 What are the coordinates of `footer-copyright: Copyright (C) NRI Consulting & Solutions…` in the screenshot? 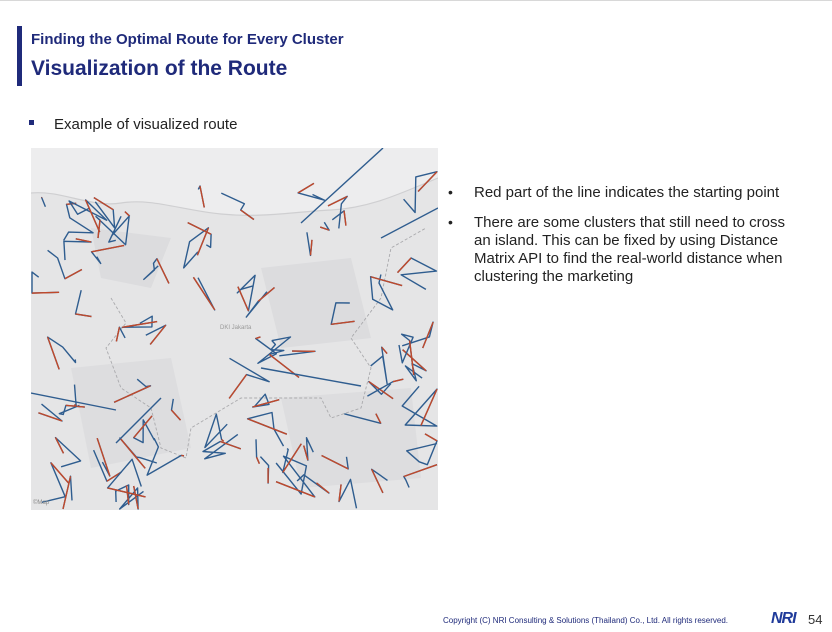 It's located at (586, 620).